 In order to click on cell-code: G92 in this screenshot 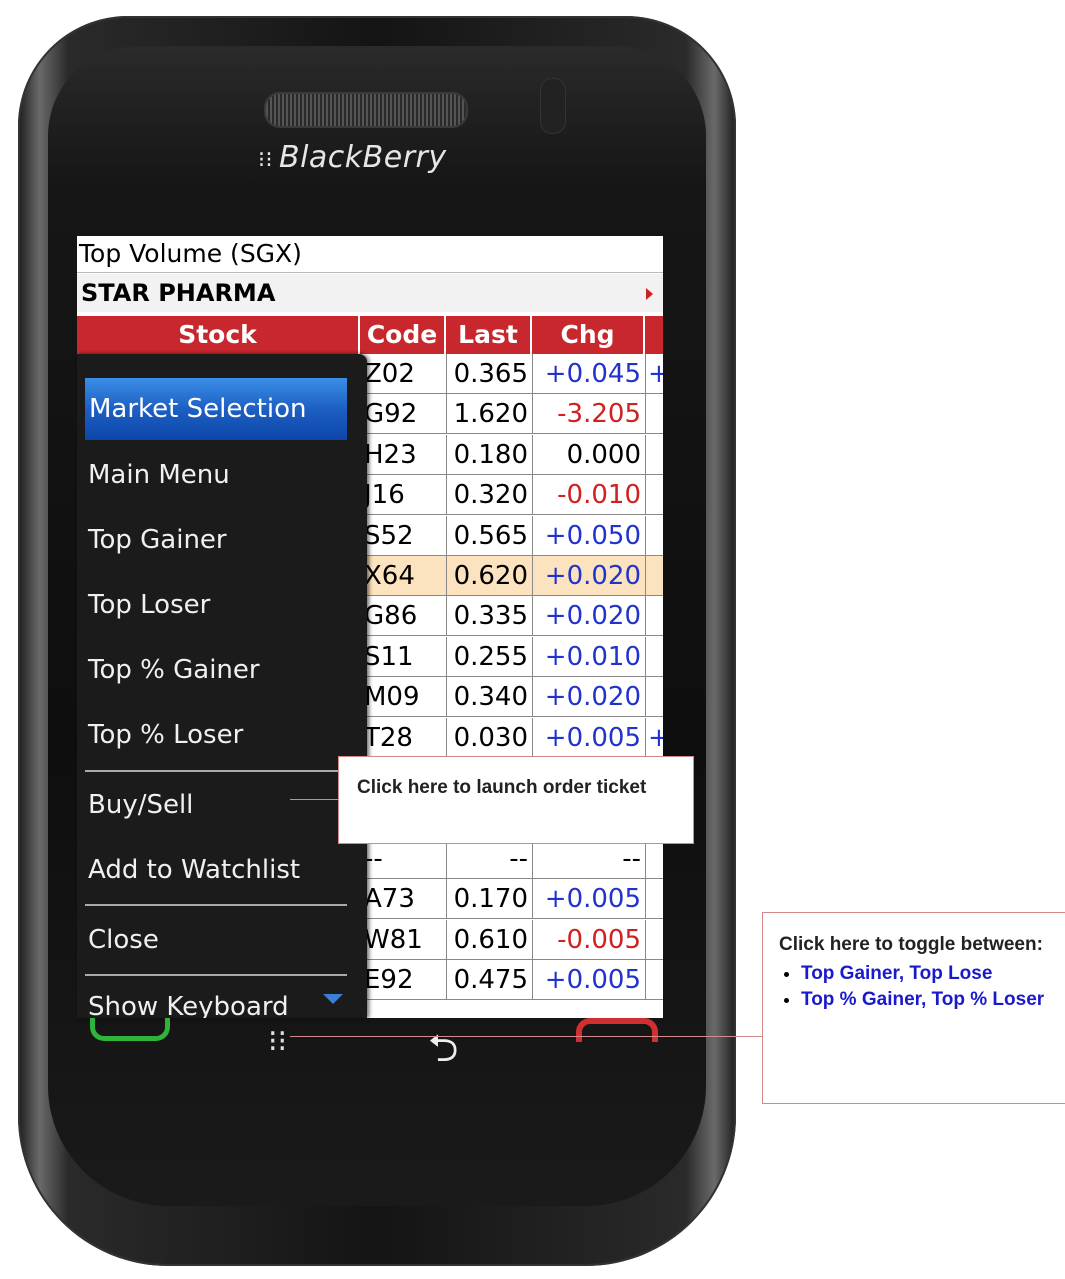, I will do `click(391, 414)`.